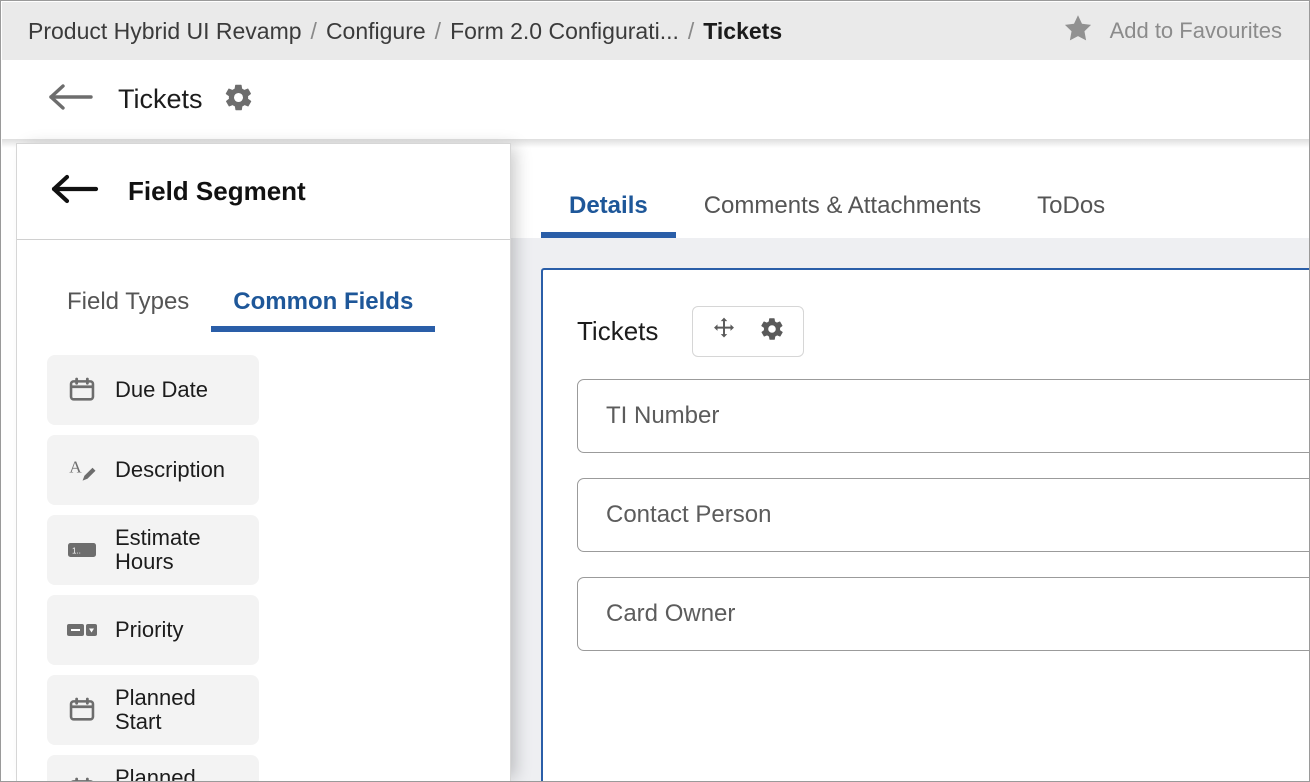 This screenshot has width=1310, height=782. I want to click on field-chip-label: Planned Finish, so click(155, 773).